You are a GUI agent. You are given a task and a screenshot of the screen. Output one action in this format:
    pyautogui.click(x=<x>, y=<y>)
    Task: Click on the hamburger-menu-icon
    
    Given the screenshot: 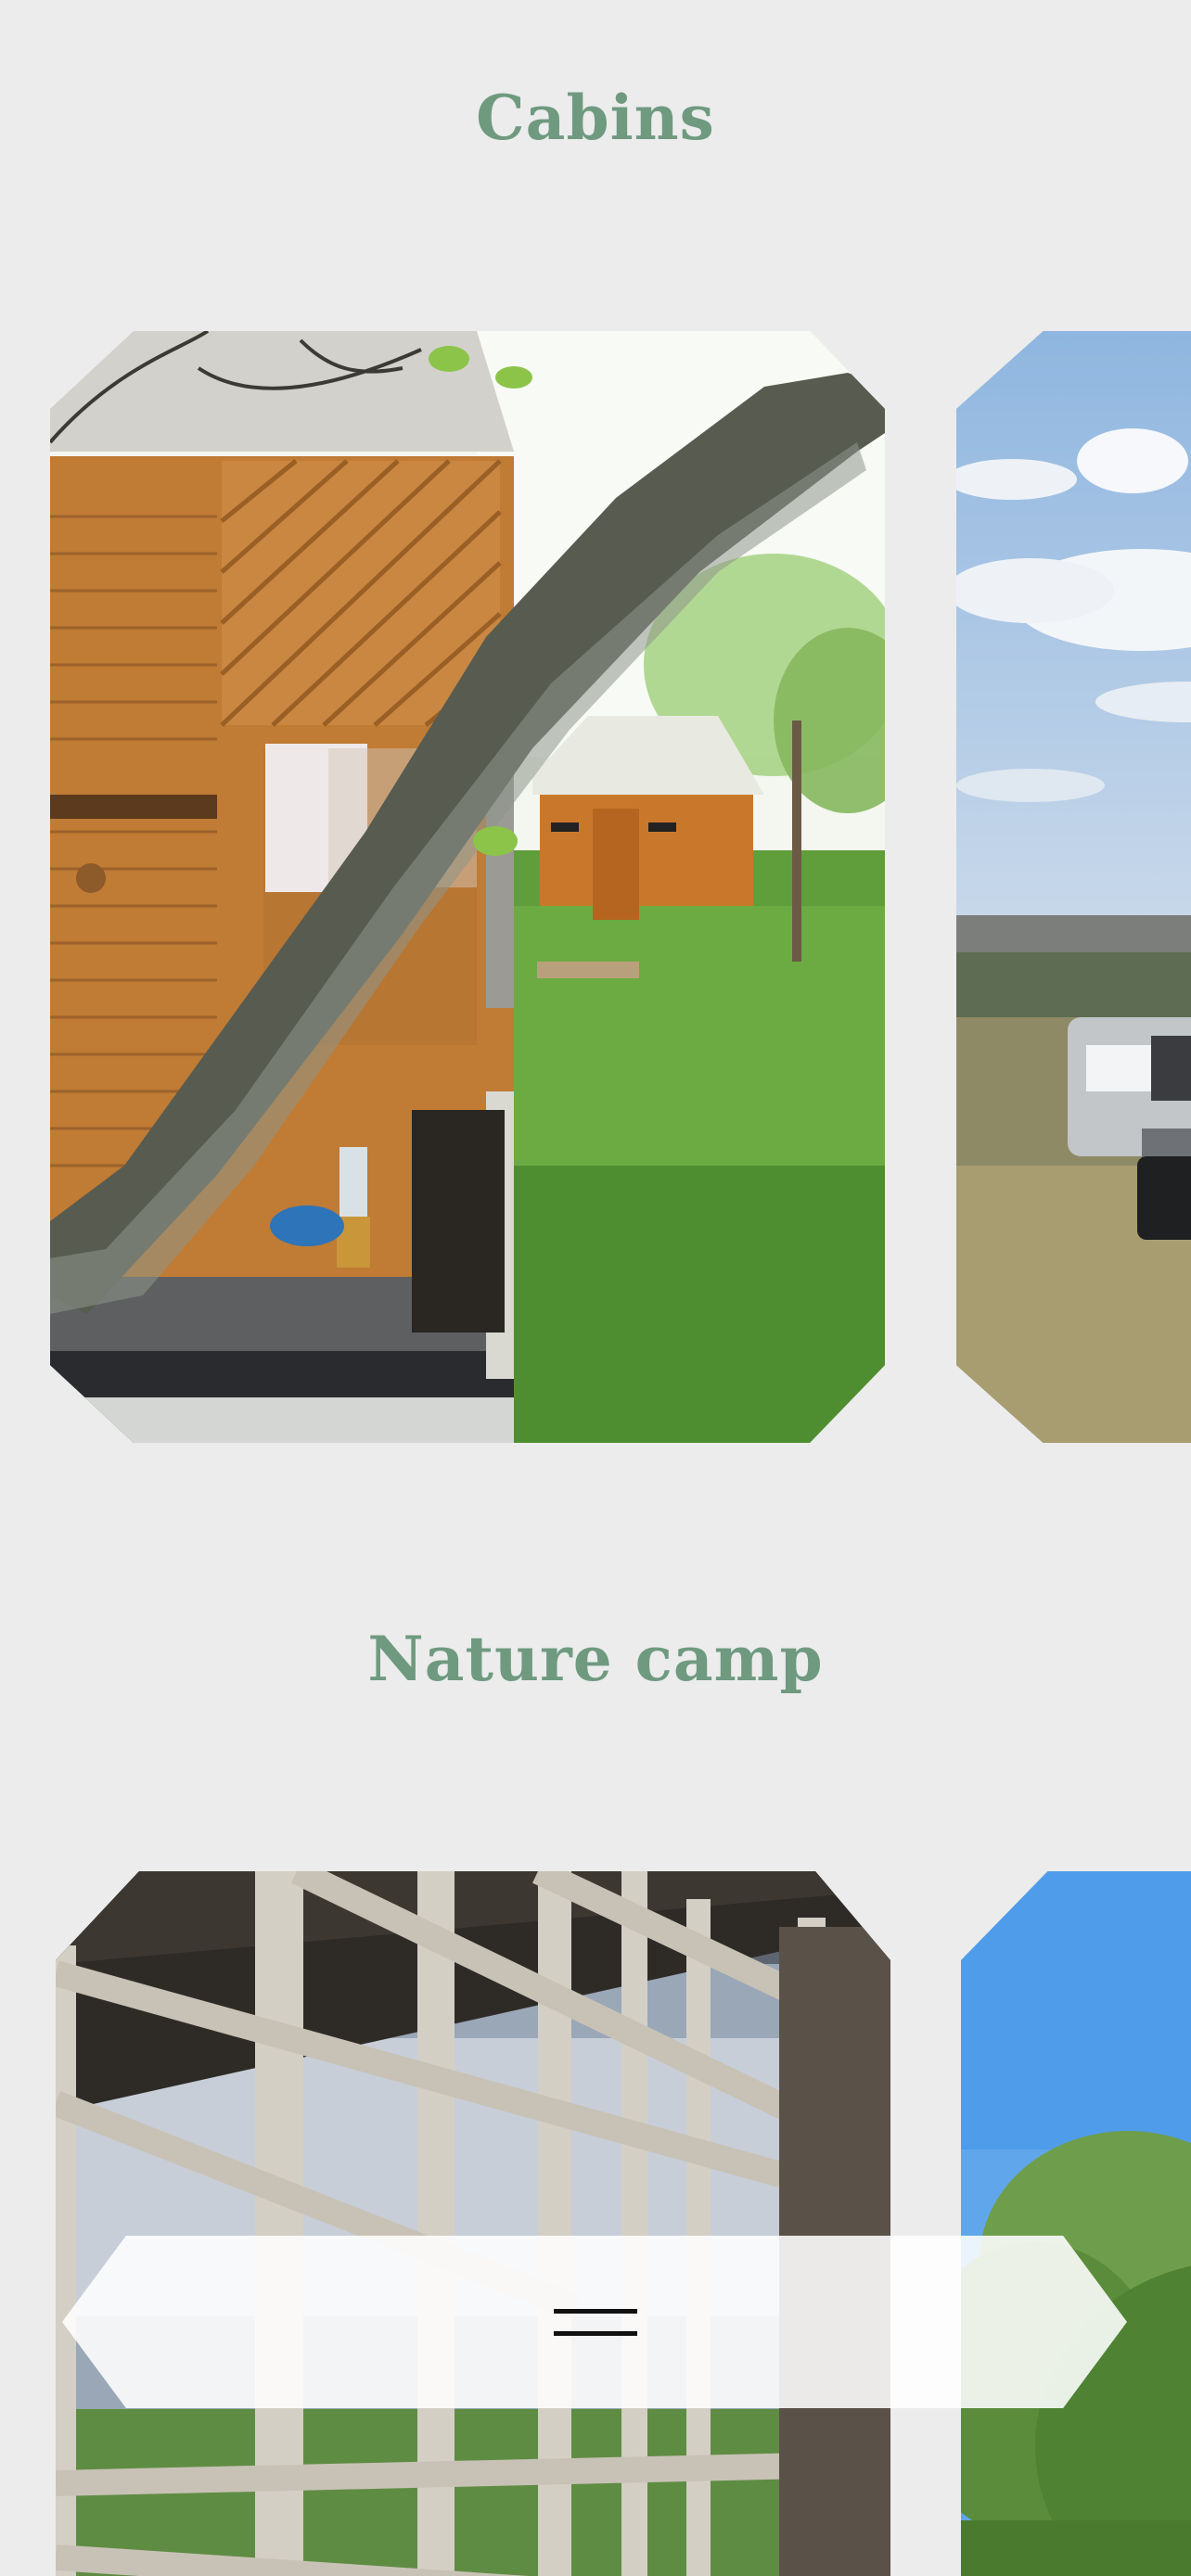 What is the action you would take?
    pyautogui.click(x=595, y=2322)
    